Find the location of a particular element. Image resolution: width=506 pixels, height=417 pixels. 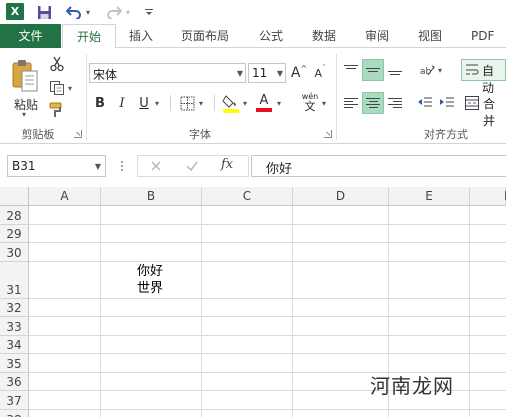

bold-button: B is located at coordinates (100, 103).